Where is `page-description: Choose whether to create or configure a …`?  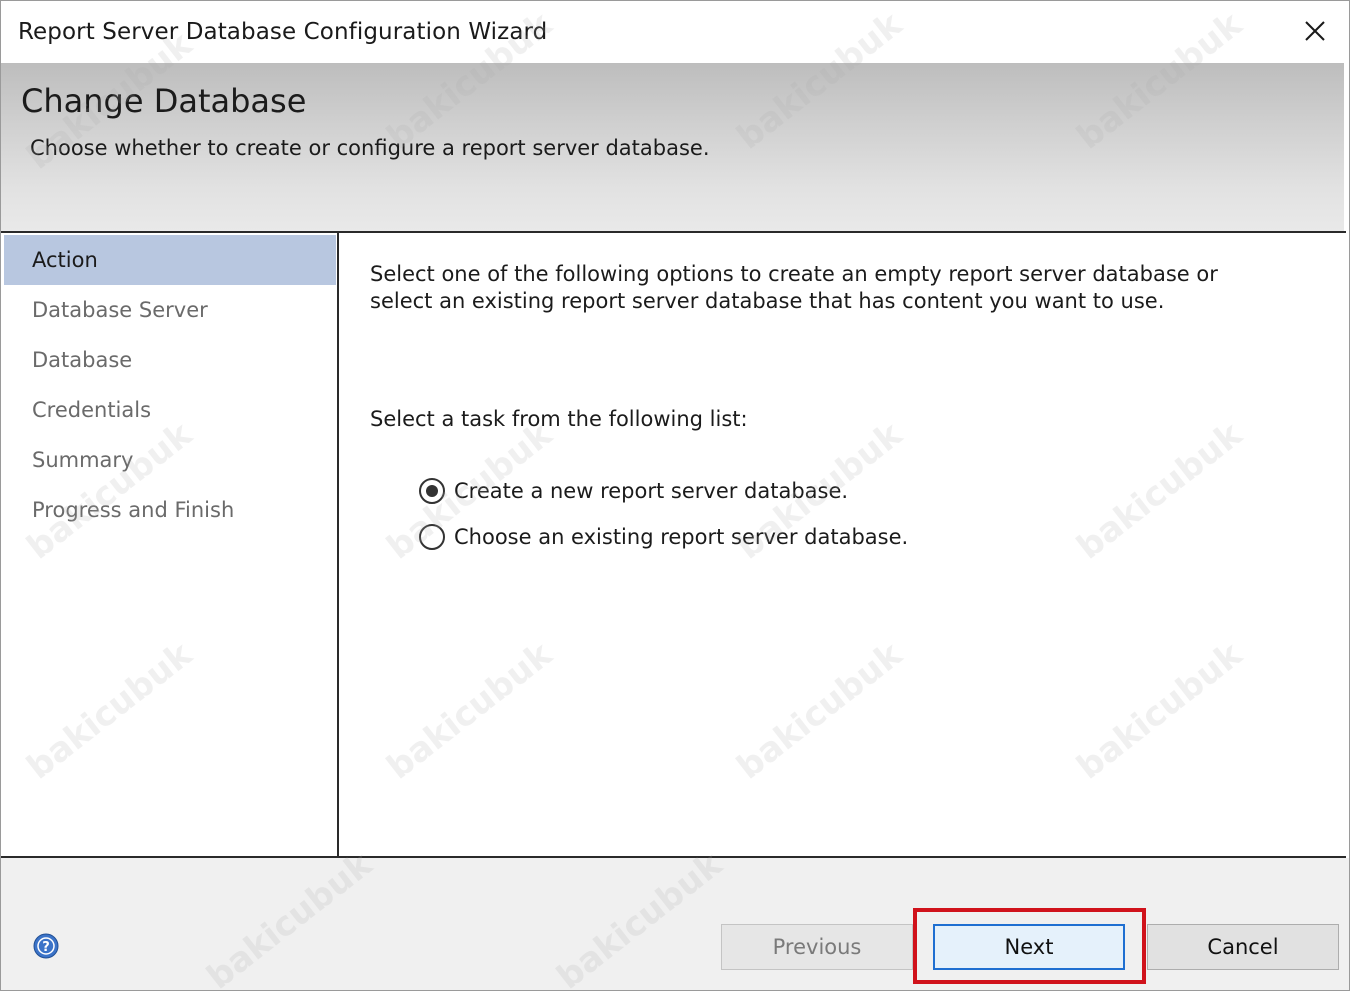 page-description: Choose whether to create or configure a … is located at coordinates (370, 148).